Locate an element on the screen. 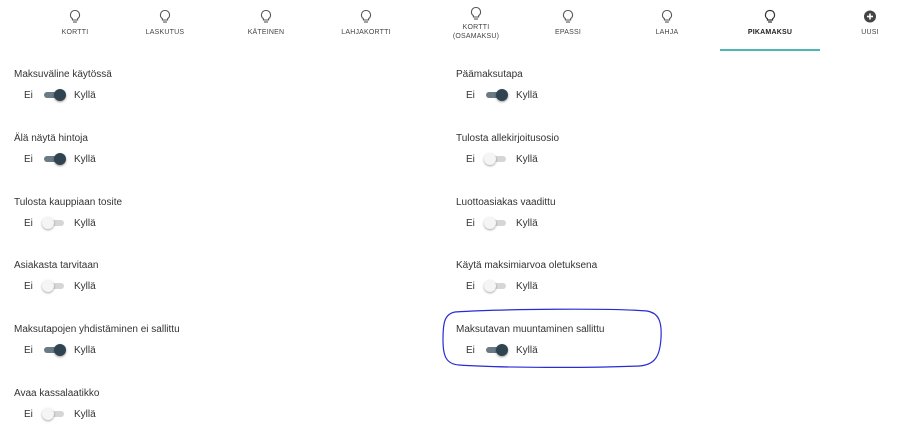  tab-kortti-osamaksu: KORTTI (OSAMAKSU) is located at coordinates (476, 25).